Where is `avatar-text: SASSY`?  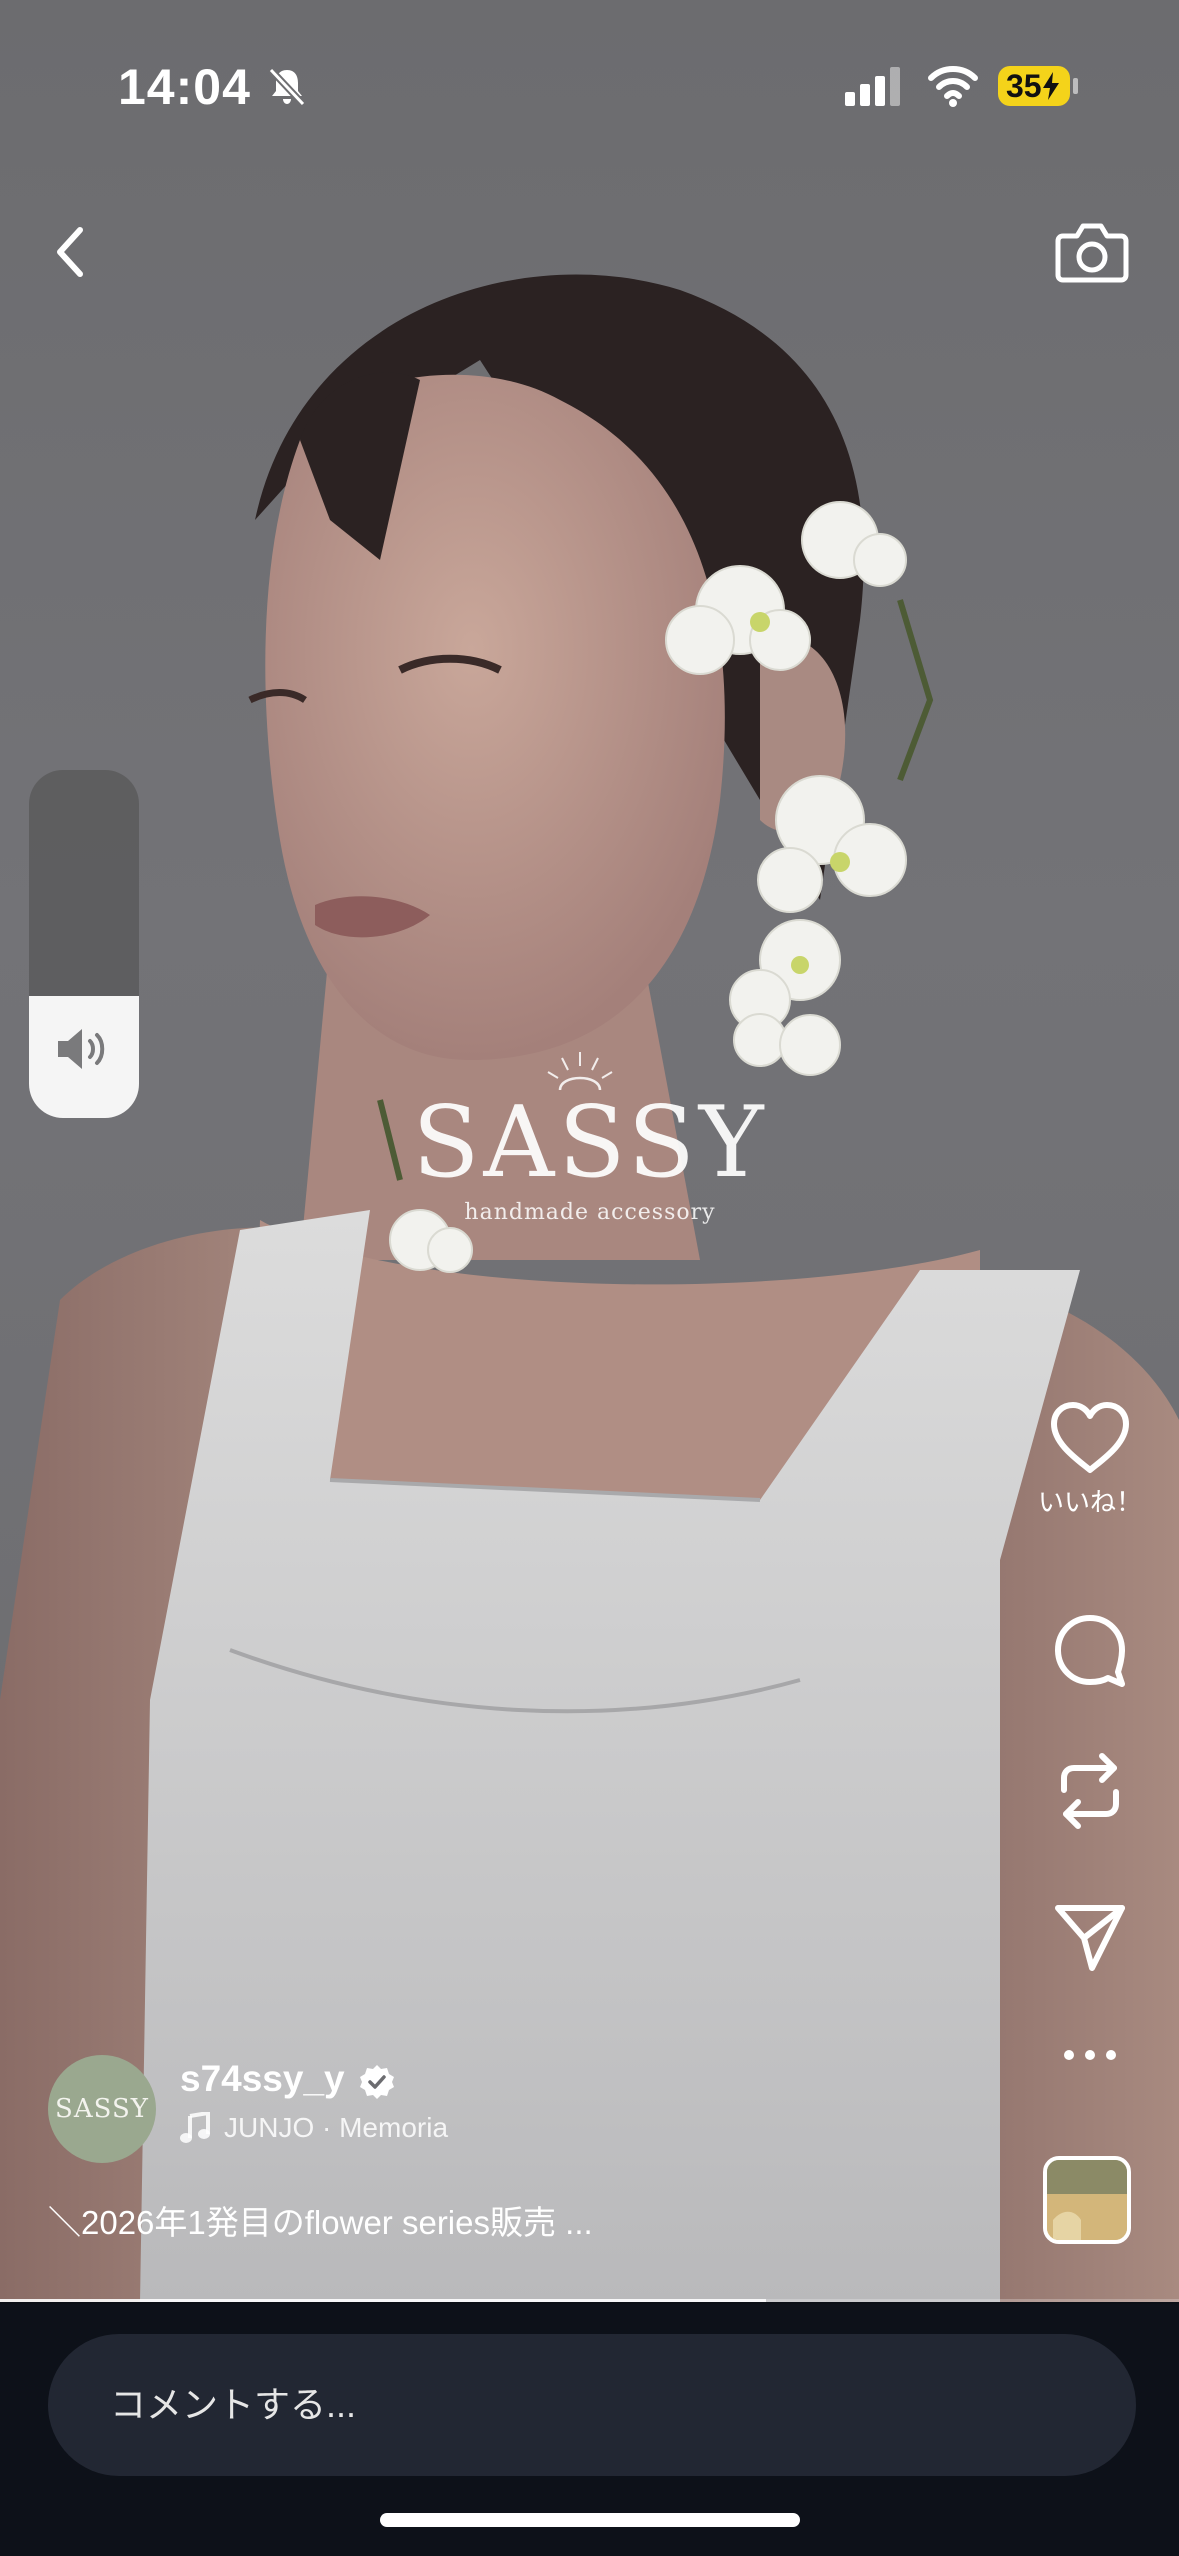
avatar-text: SASSY is located at coordinates (102, 2109).